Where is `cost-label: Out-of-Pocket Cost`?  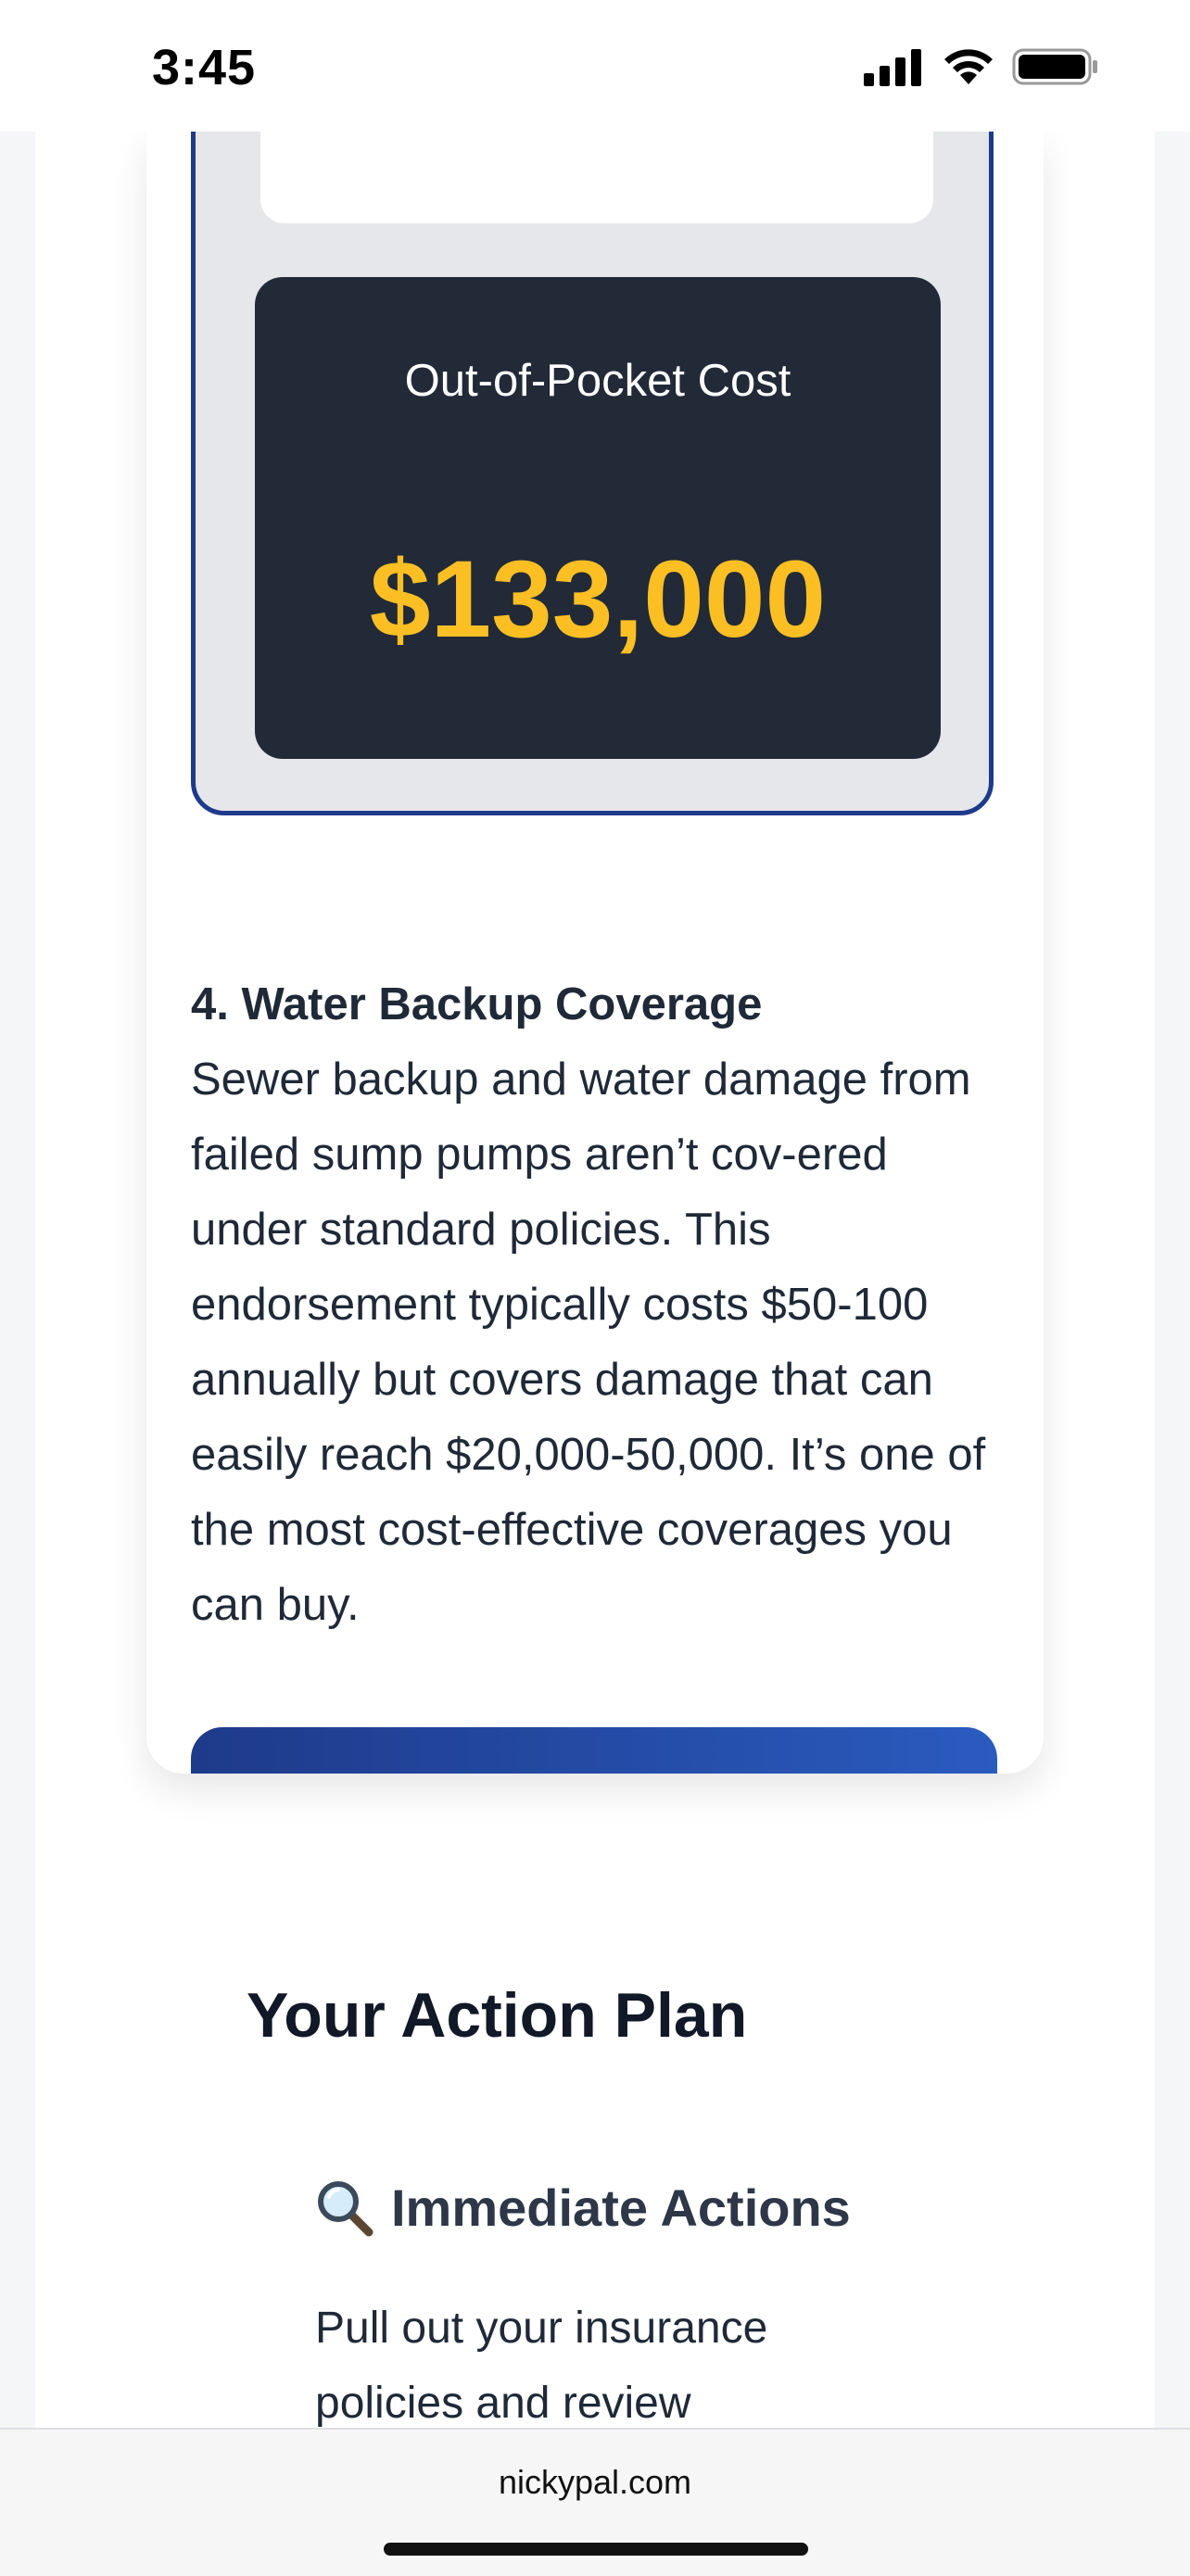 cost-label: Out-of-Pocket Cost is located at coordinates (597, 381).